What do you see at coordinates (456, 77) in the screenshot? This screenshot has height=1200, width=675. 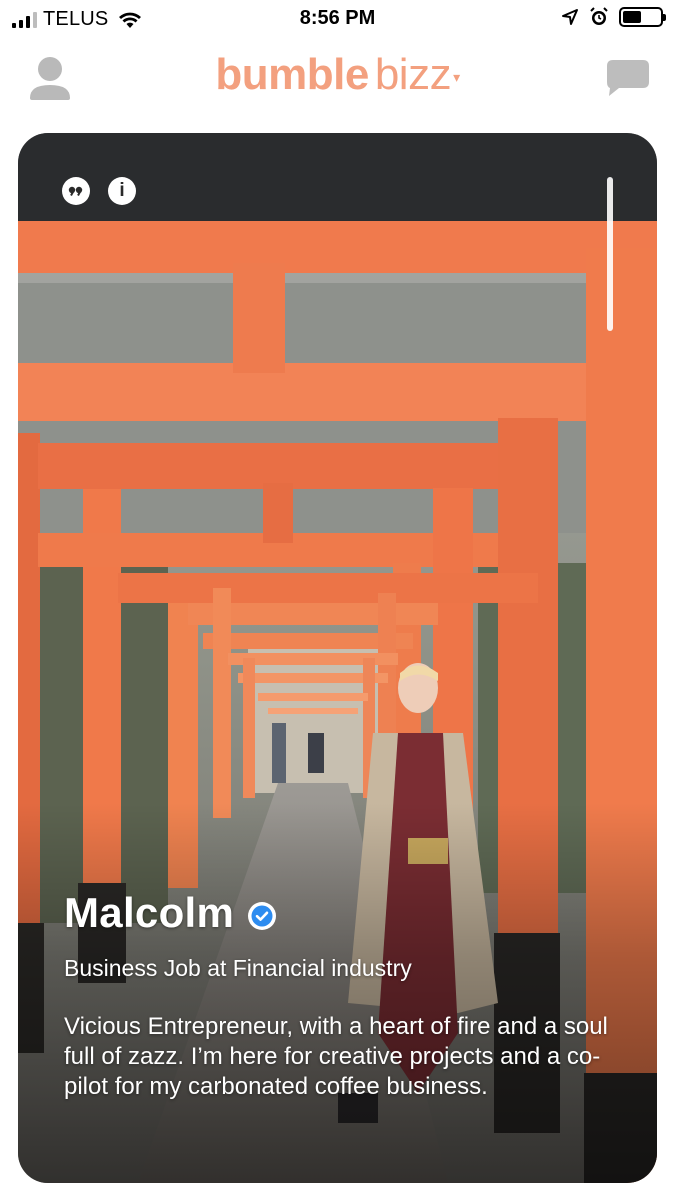 I see `logo-dropdown-icon: ▾` at bounding box center [456, 77].